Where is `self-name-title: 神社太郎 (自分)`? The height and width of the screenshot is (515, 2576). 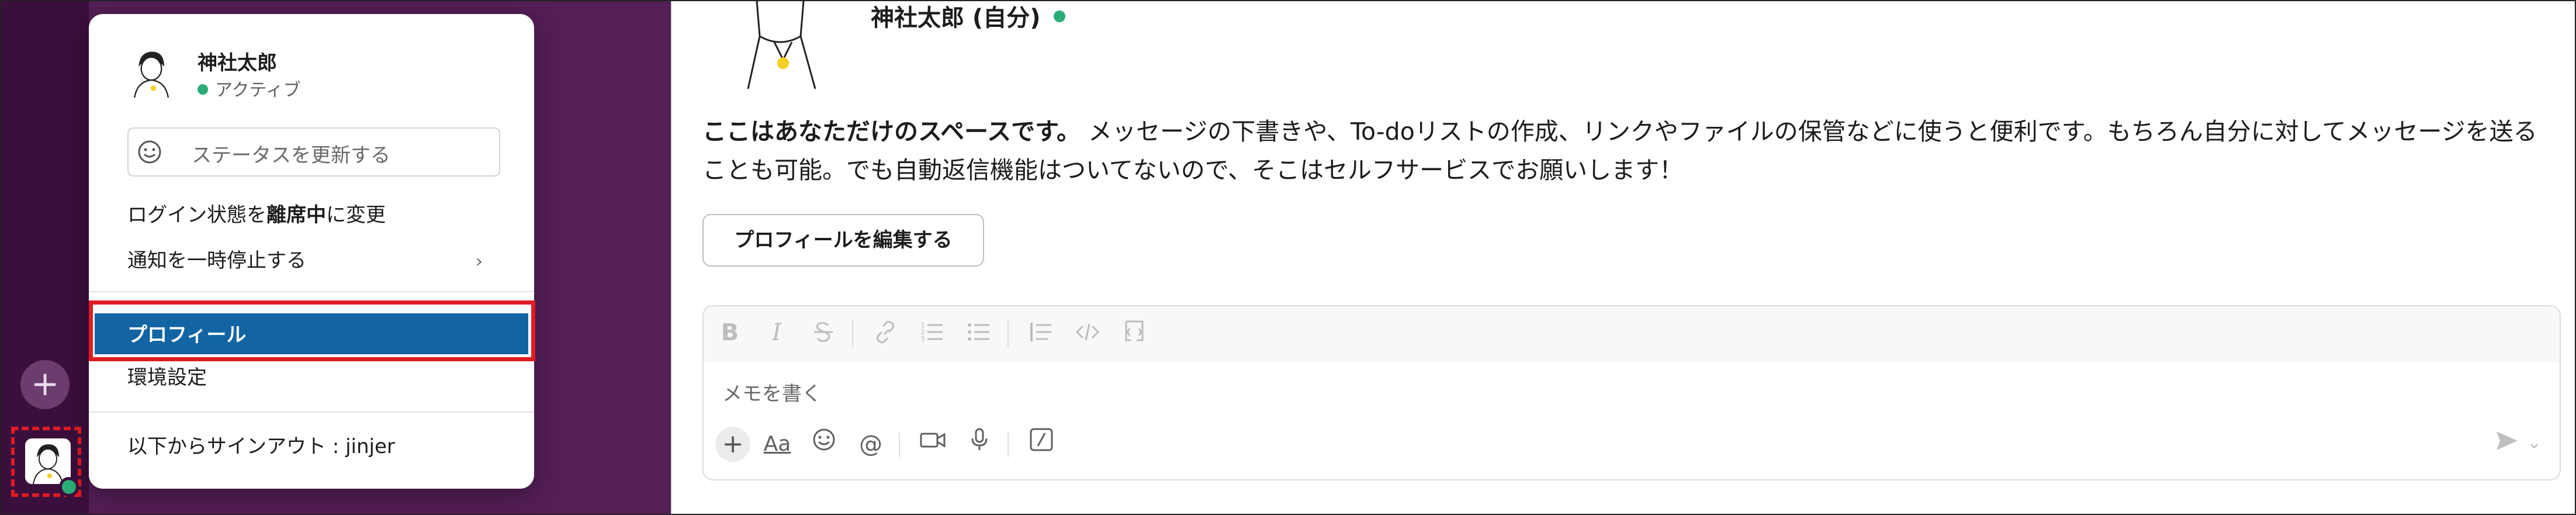
self-name-title: 神社太郎 (自分) is located at coordinates (968, 17).